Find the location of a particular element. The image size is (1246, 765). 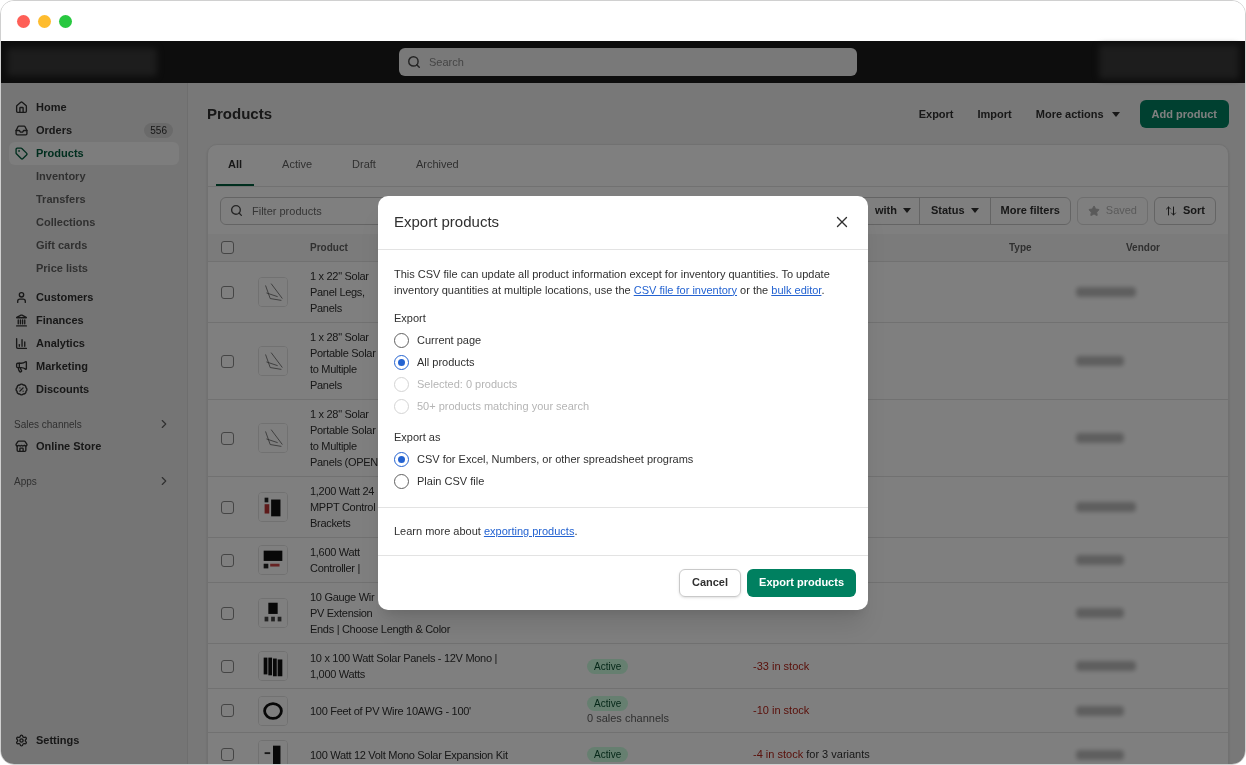

sidebar-item: Orders 556 is located at coordinates (94, 130).